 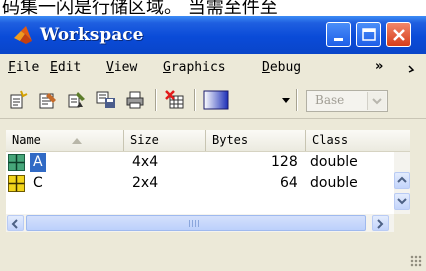 I want to click on scroll-up-button, so click(x=402, y=180).